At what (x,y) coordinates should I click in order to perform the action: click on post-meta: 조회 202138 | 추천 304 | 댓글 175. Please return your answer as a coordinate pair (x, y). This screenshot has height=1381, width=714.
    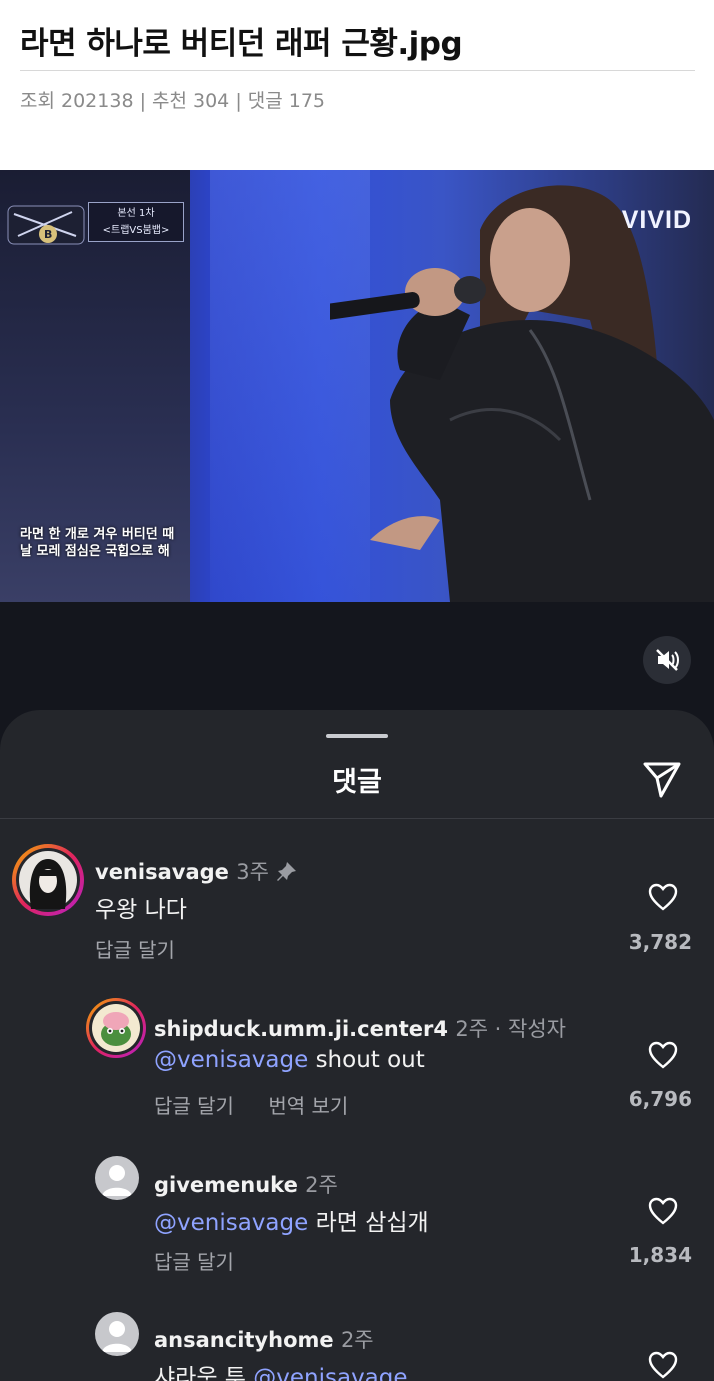
    Looking at the image, I should click on (173, 101).